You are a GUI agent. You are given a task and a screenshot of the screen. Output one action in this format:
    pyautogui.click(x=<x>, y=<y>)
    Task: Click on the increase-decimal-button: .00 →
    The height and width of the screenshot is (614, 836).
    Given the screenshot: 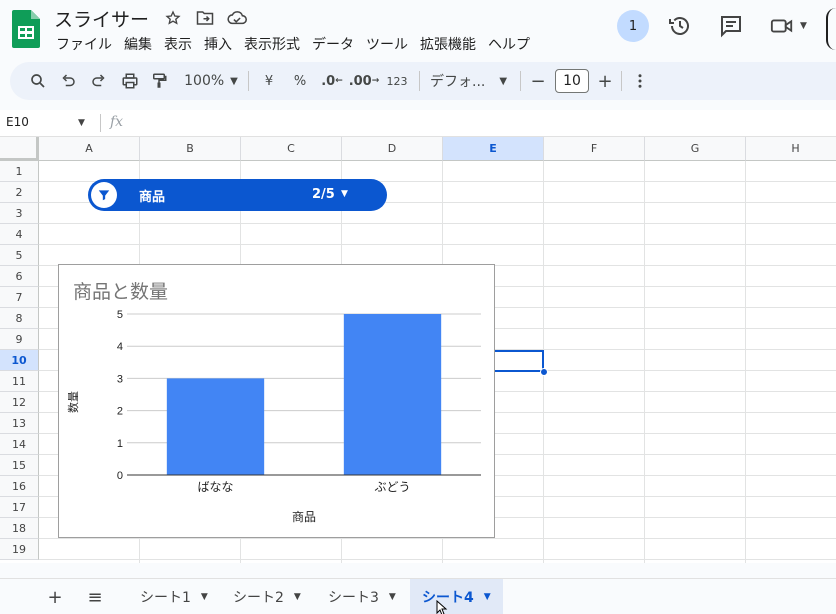 What is the action you would take?
    pyautogui.click(x=364, y=81)
    